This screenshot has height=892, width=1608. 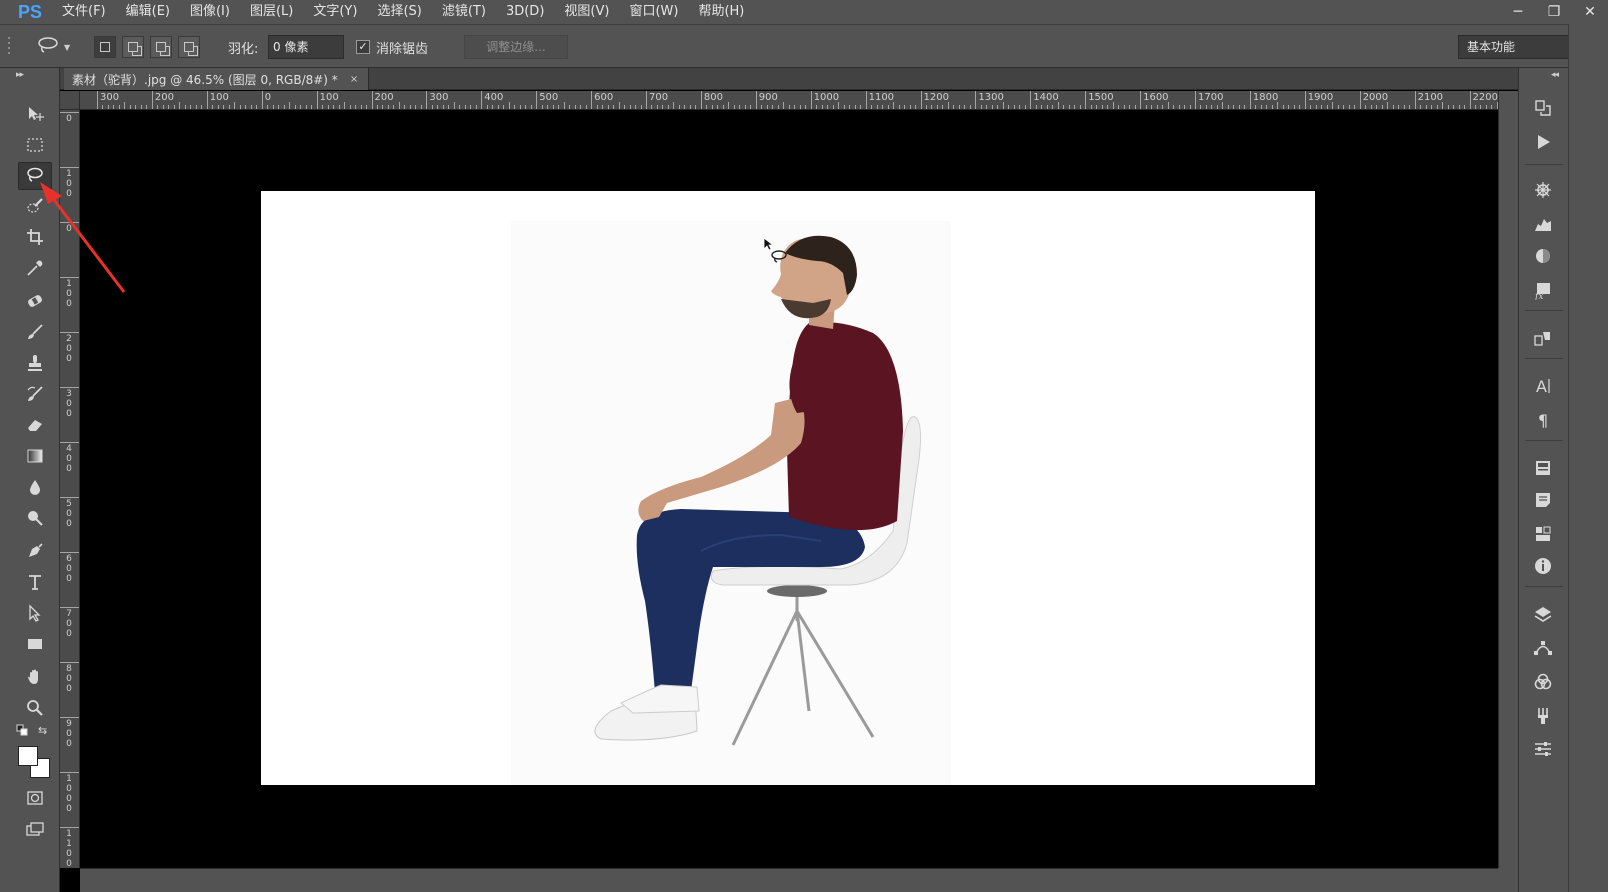 I want to click on lasso-preset-icon, so click(x=48, y=47).